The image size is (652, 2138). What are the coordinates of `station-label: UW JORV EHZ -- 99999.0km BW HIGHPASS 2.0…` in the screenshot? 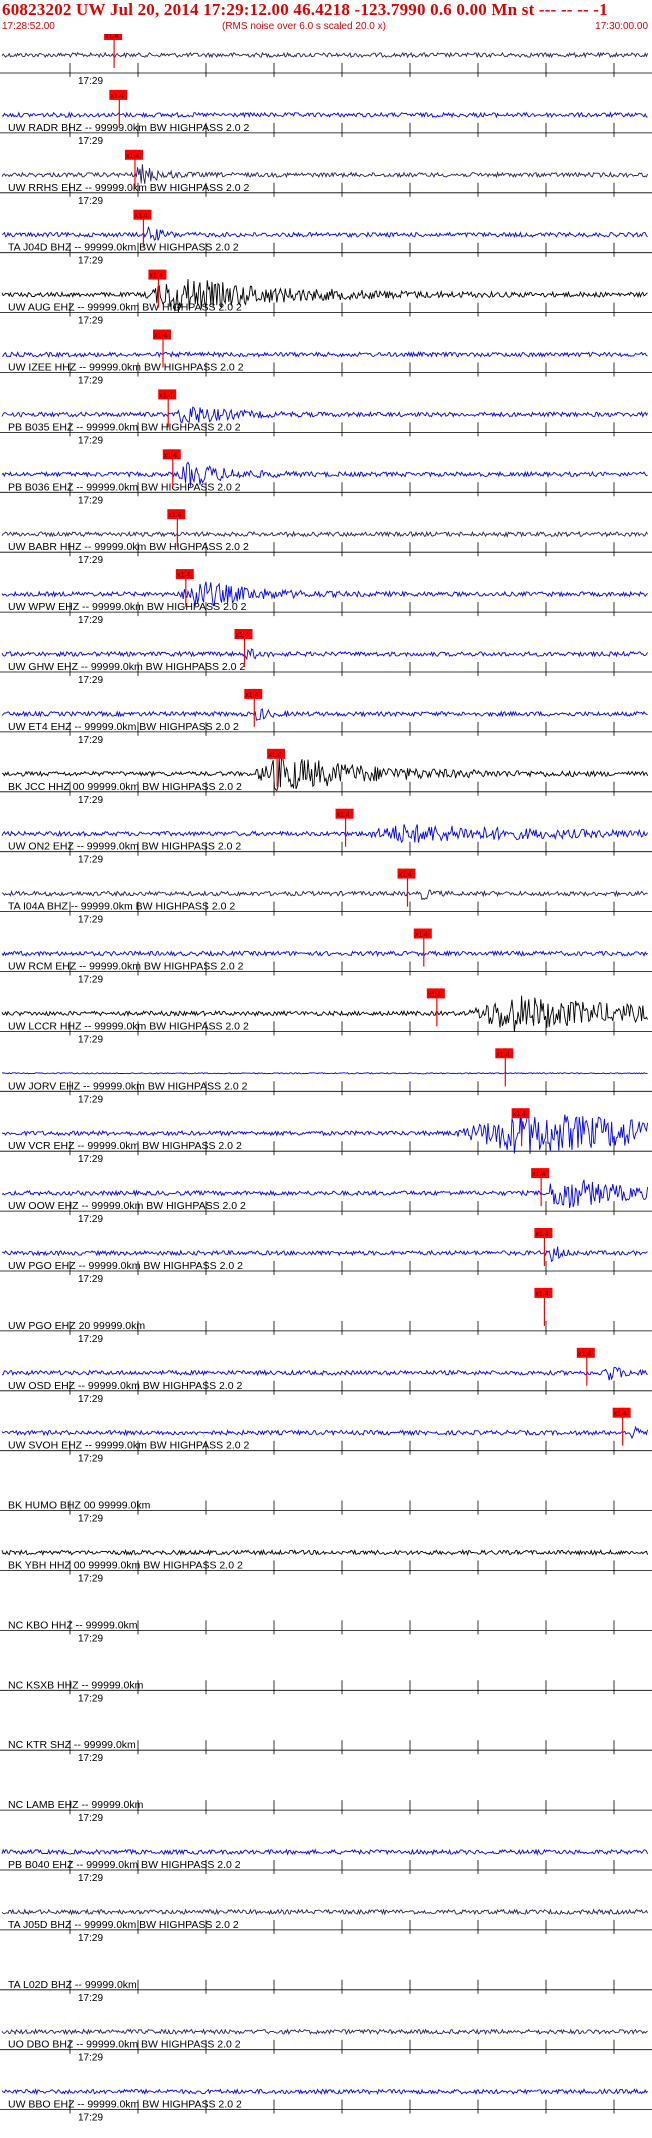 It's located at (128, 1086).